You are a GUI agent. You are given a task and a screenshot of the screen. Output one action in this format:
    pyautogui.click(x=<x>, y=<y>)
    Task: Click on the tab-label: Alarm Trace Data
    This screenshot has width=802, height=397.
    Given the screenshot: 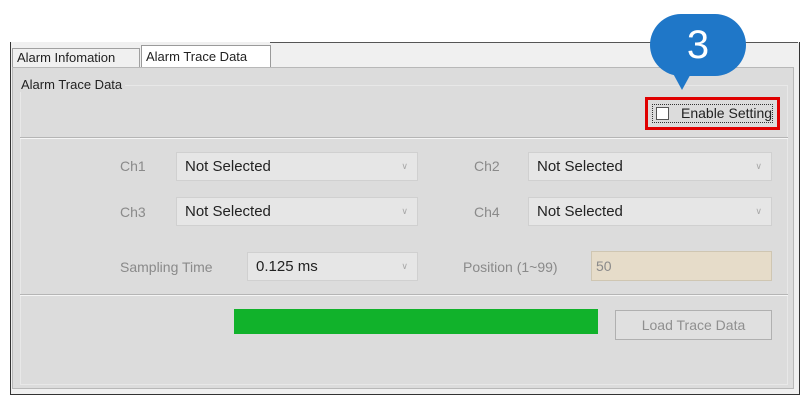 What is the action you would take?
    pyautogui.click(x=197, y=56)
    